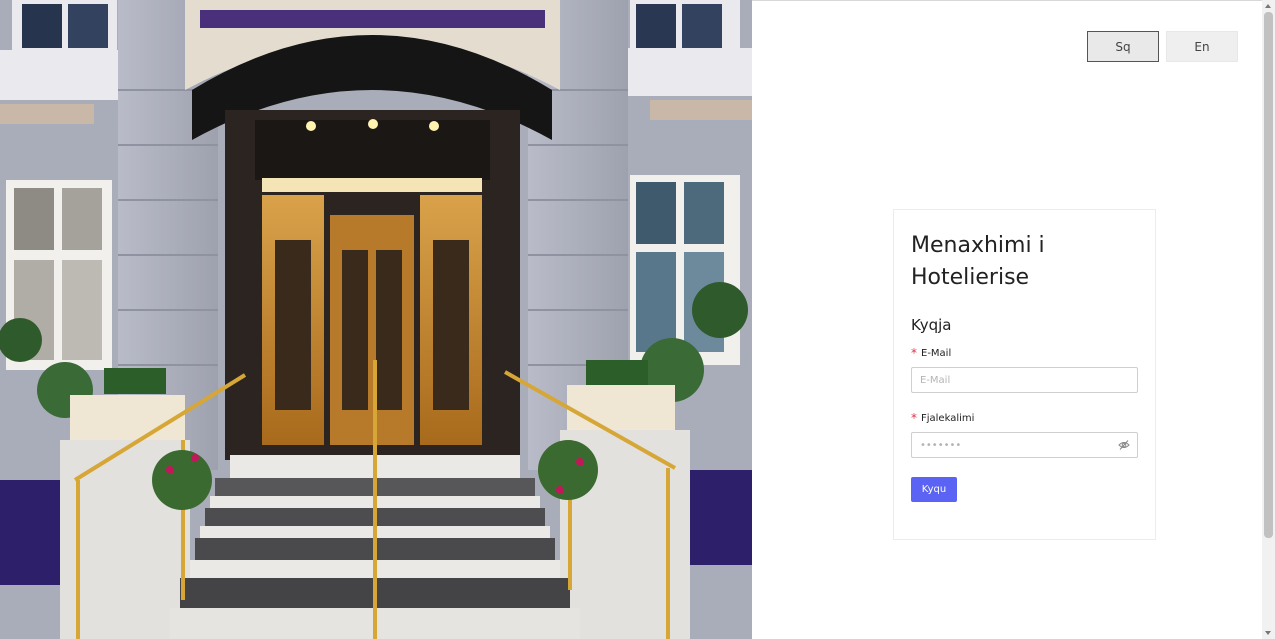 The image size is (1275, 639). What do you see at coordinates (1123, 46) in the screenshot?
I see `lang-sq-button: Sq` at bounding box center [1123, 46].